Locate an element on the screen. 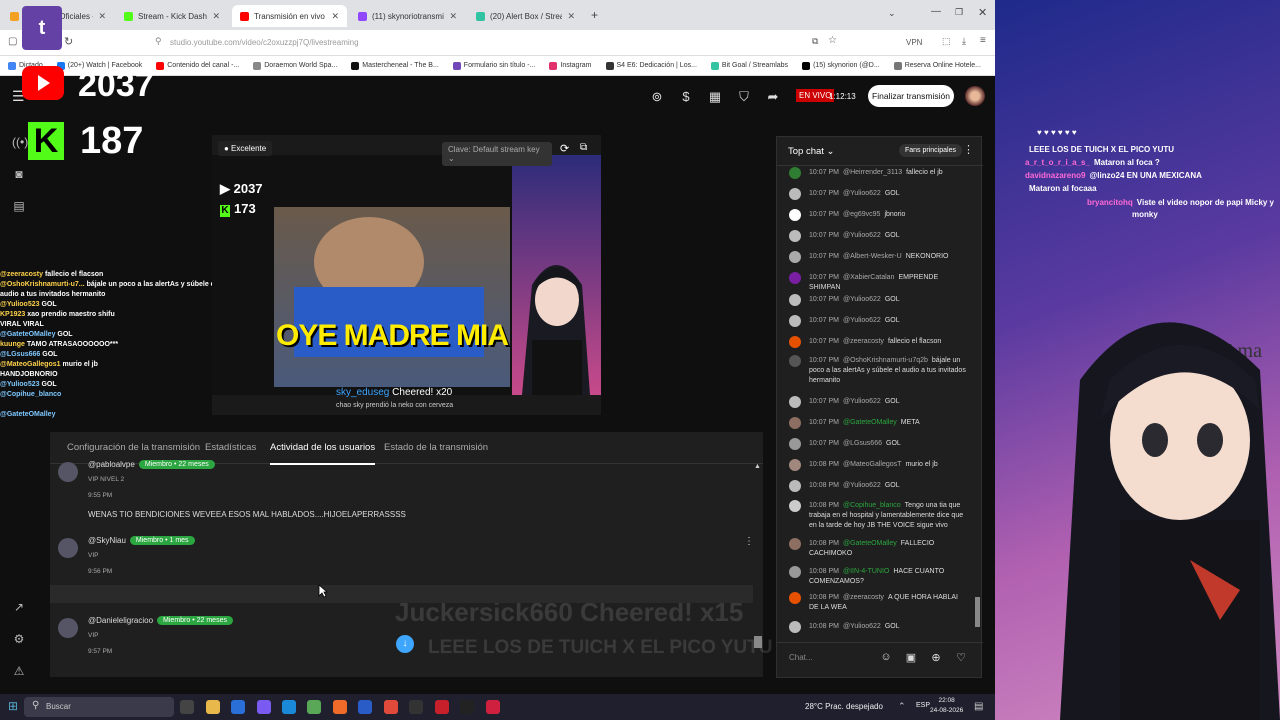 Image resolution: width=1280 pixels, height=720 pixels. settings-gear-icon: ⚙ is located at coordinates (19, 639).